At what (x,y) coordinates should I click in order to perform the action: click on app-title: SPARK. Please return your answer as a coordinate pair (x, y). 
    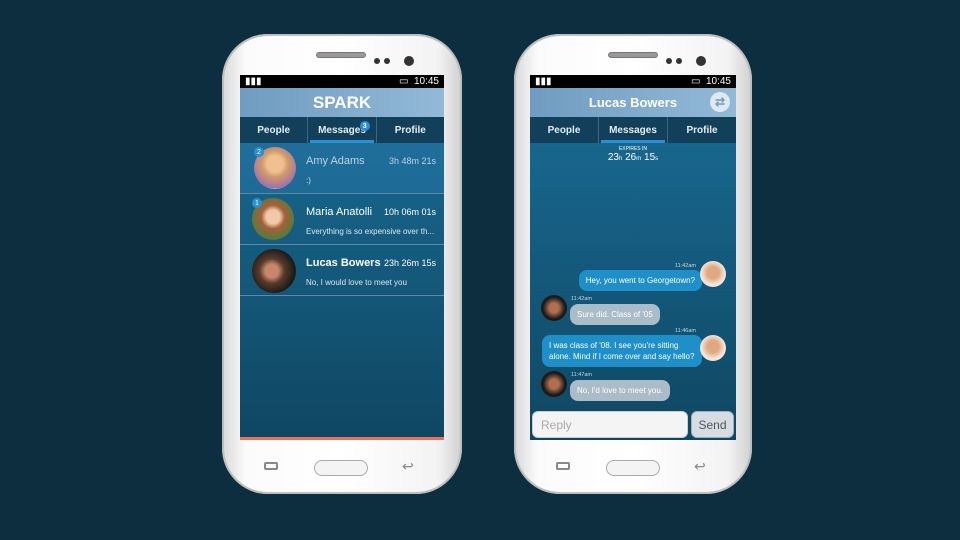
    Looking at the image, I should click on (342, 102).